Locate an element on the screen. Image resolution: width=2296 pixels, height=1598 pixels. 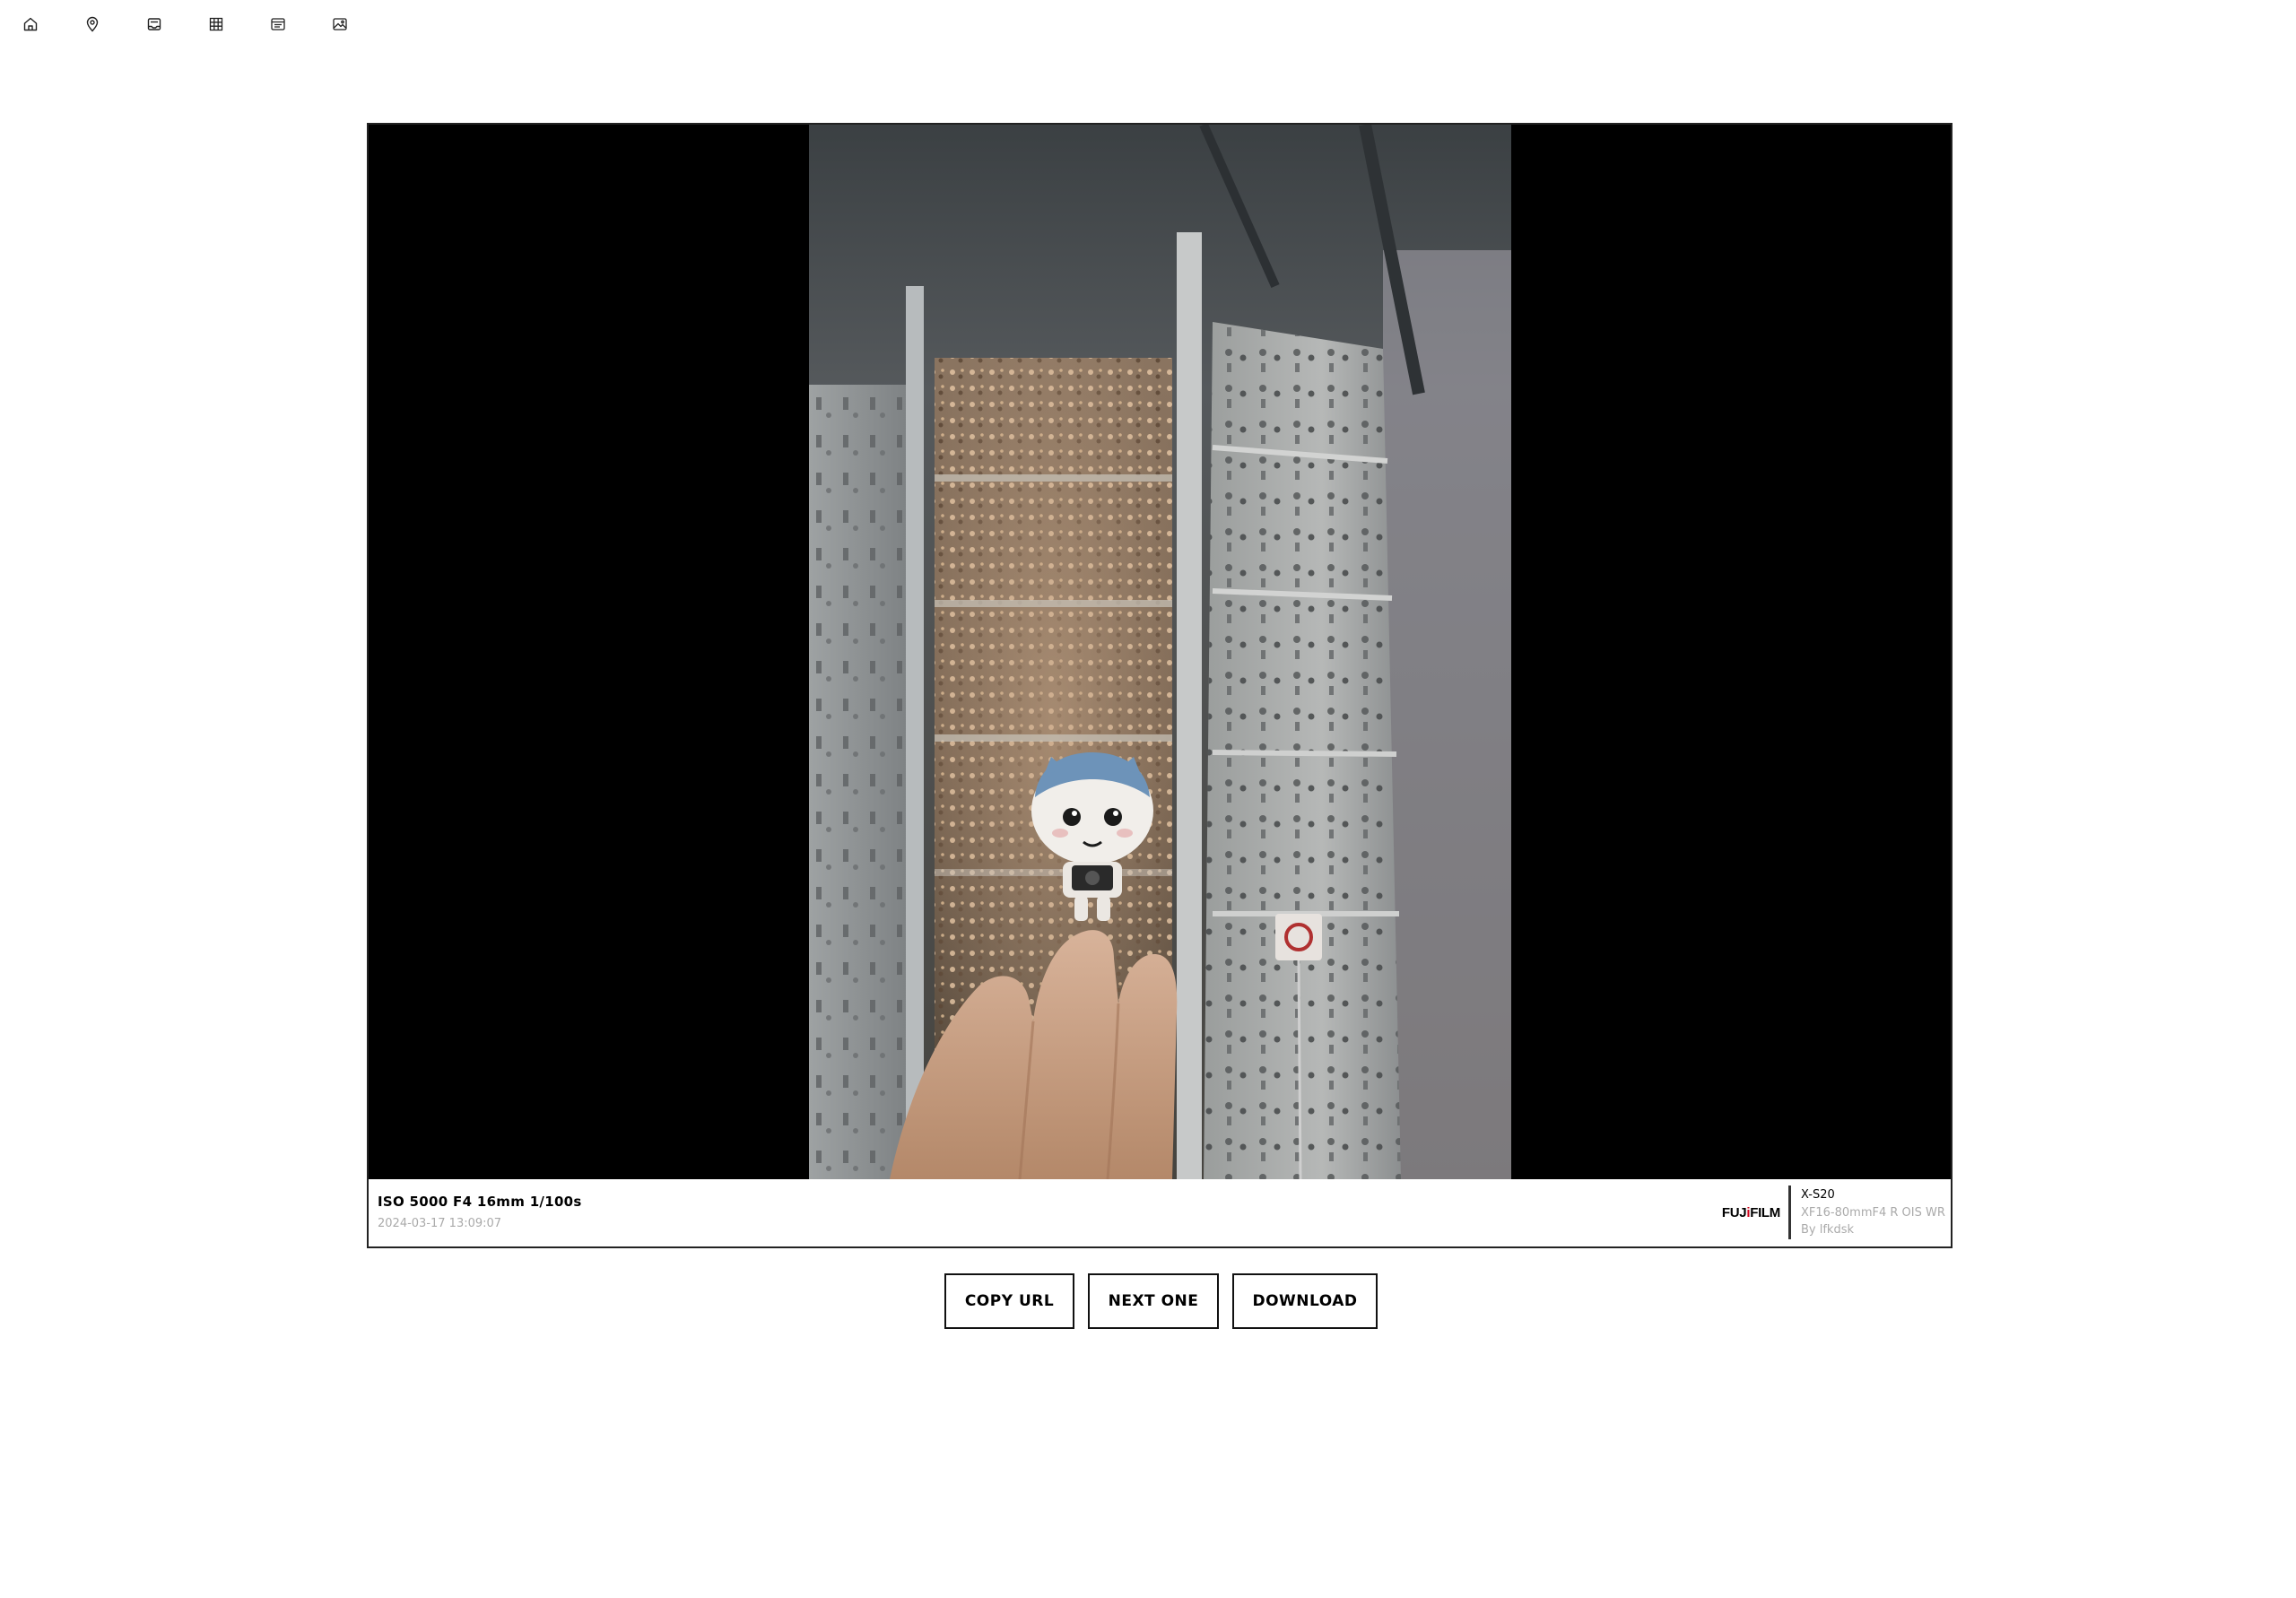
photo-author: By lfkdsk is located at coordinates (1828, 1230).